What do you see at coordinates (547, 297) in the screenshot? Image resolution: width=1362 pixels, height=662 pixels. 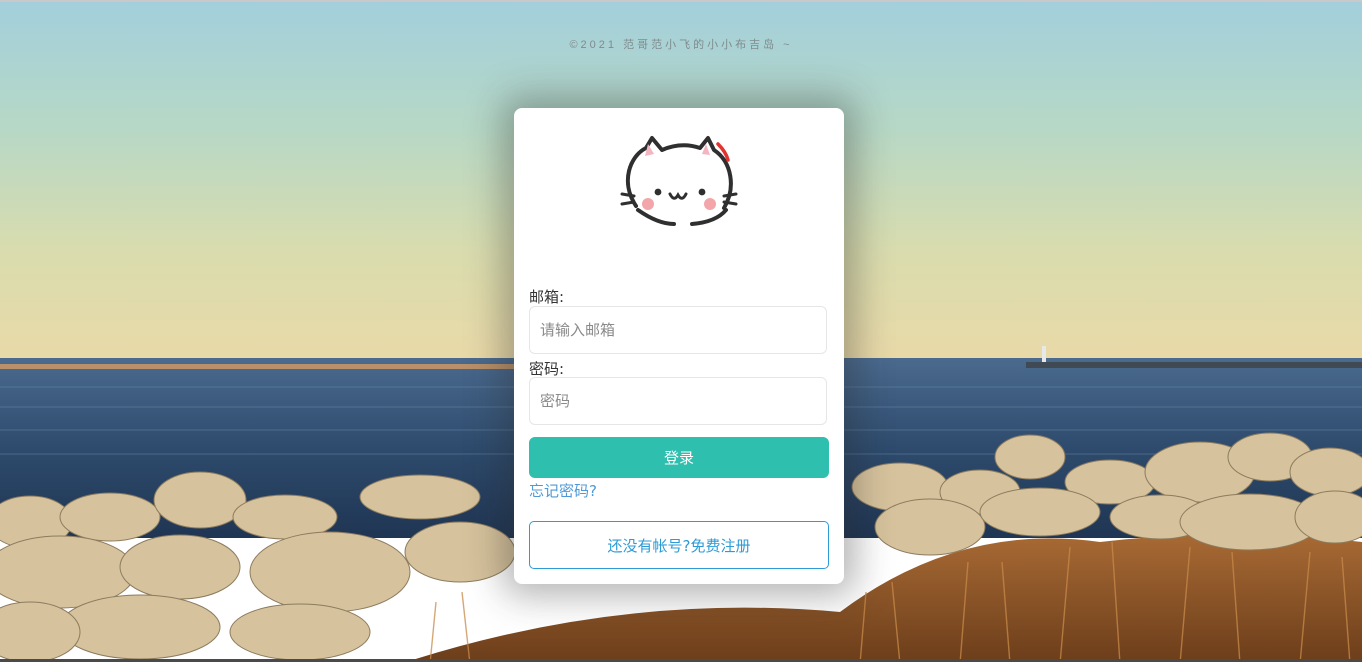 I see `email-label: 邮箱:` at bounding box center [547, 297].